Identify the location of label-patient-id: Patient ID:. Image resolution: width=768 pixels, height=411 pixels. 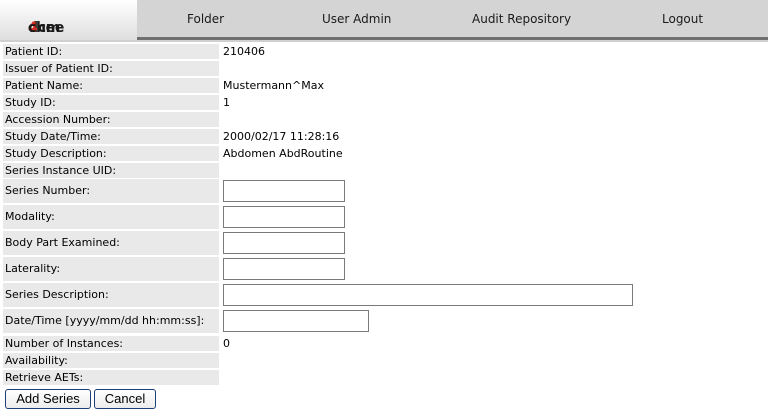
(111, 51).